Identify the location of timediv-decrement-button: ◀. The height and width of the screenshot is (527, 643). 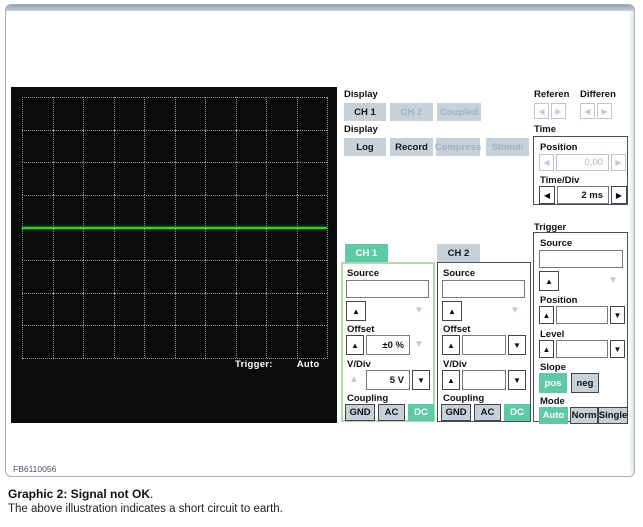
(547, 195).